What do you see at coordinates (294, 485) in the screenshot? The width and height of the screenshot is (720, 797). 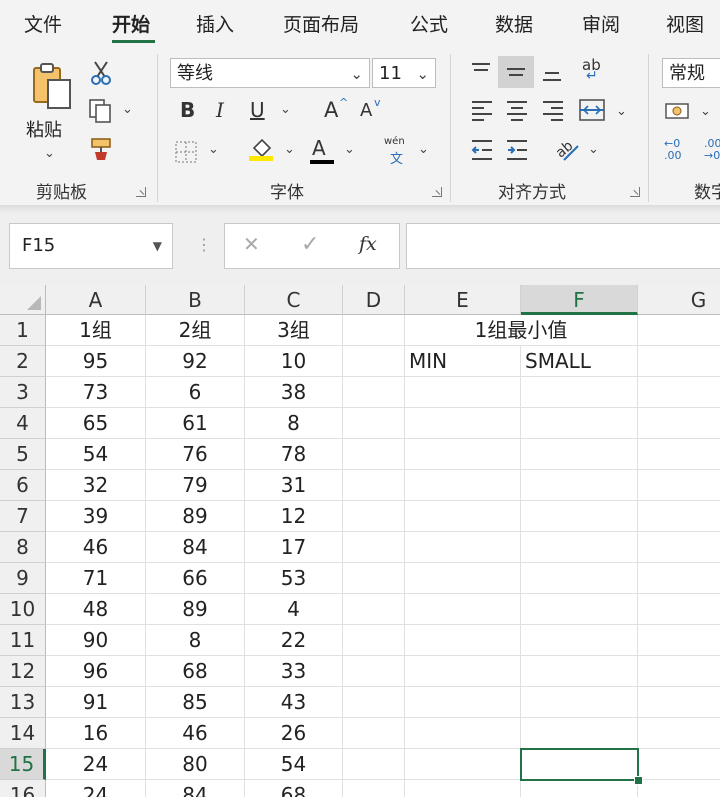 I see `cell-c: 31` at bounding box center [294, 485].